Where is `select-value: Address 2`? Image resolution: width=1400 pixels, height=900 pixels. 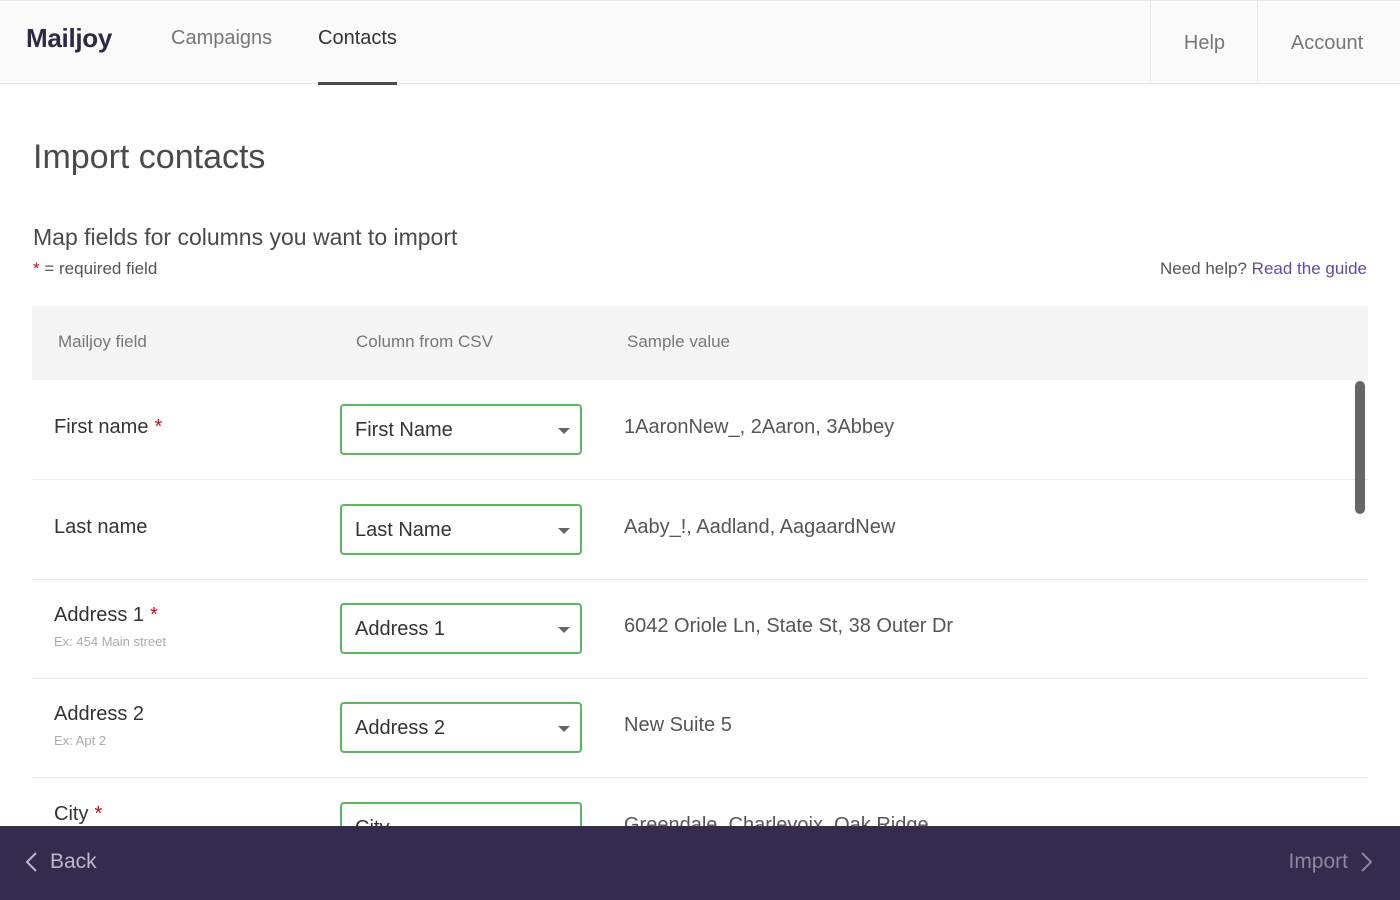 select-value: Address 2 is located at coordinates (400, 728).